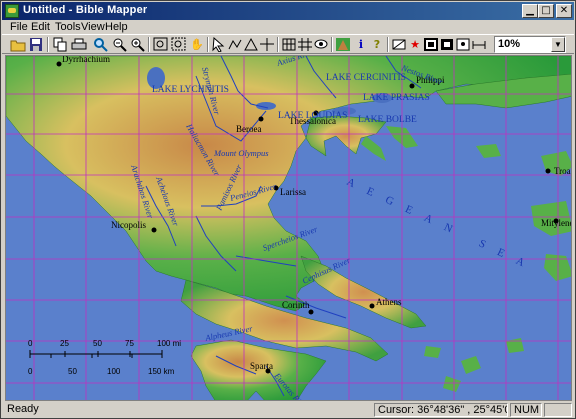 This screenshot has height=419, width=576. Describe the element at coordinates (293, 192) in the screenshot. I see `label-larissa: Larissa` at that location.